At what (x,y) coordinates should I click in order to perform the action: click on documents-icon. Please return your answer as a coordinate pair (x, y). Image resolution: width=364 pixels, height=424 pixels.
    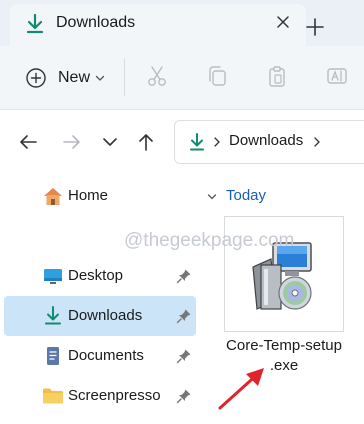
    Looking at the image, I should click on (53, 356).